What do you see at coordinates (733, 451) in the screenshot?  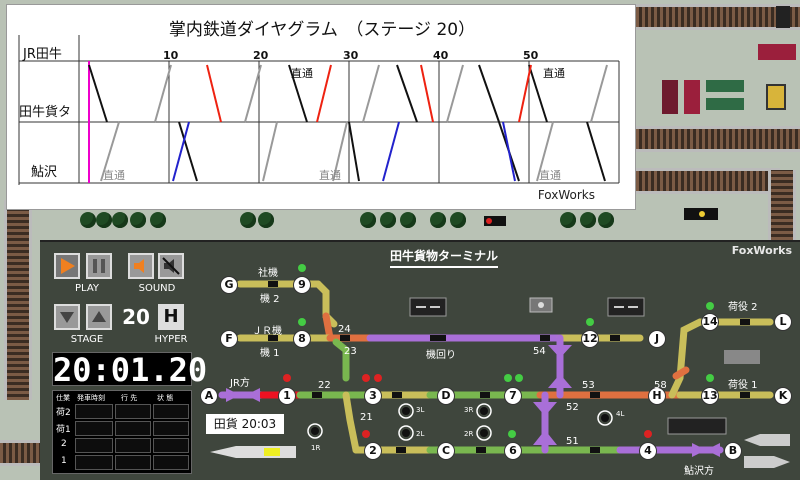 I see `terminal-b: B` at bounding box center [733, 451].